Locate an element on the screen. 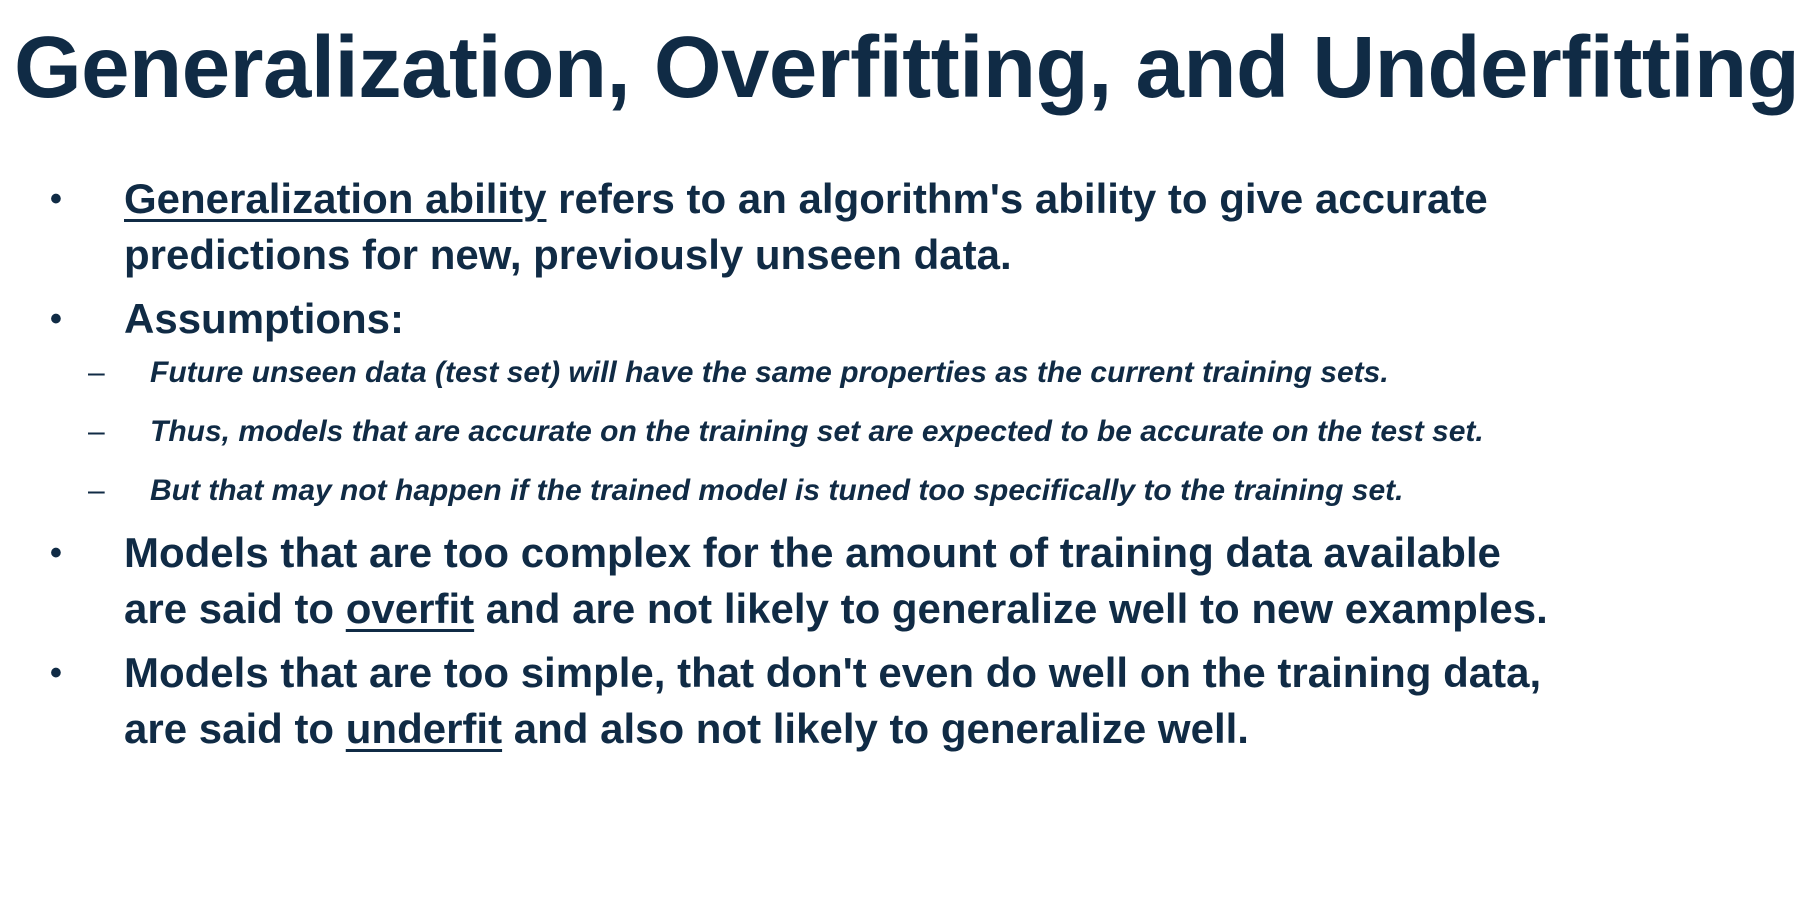 The height and width of the screenshot is (898, 1808). term-generalization-ability: Generalization ability is located at coordinates (335, 198).